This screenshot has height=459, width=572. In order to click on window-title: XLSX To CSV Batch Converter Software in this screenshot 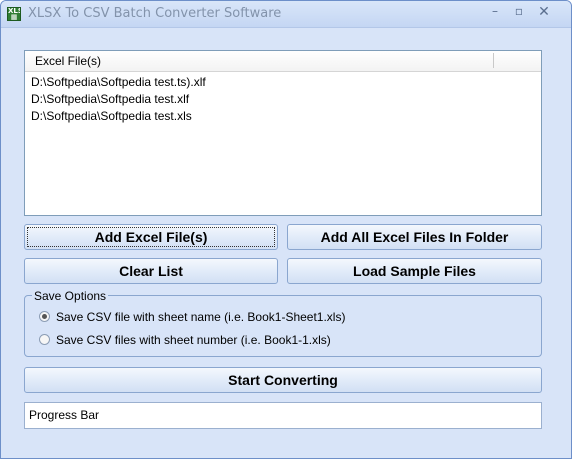, I will do `click(155, 13)`.